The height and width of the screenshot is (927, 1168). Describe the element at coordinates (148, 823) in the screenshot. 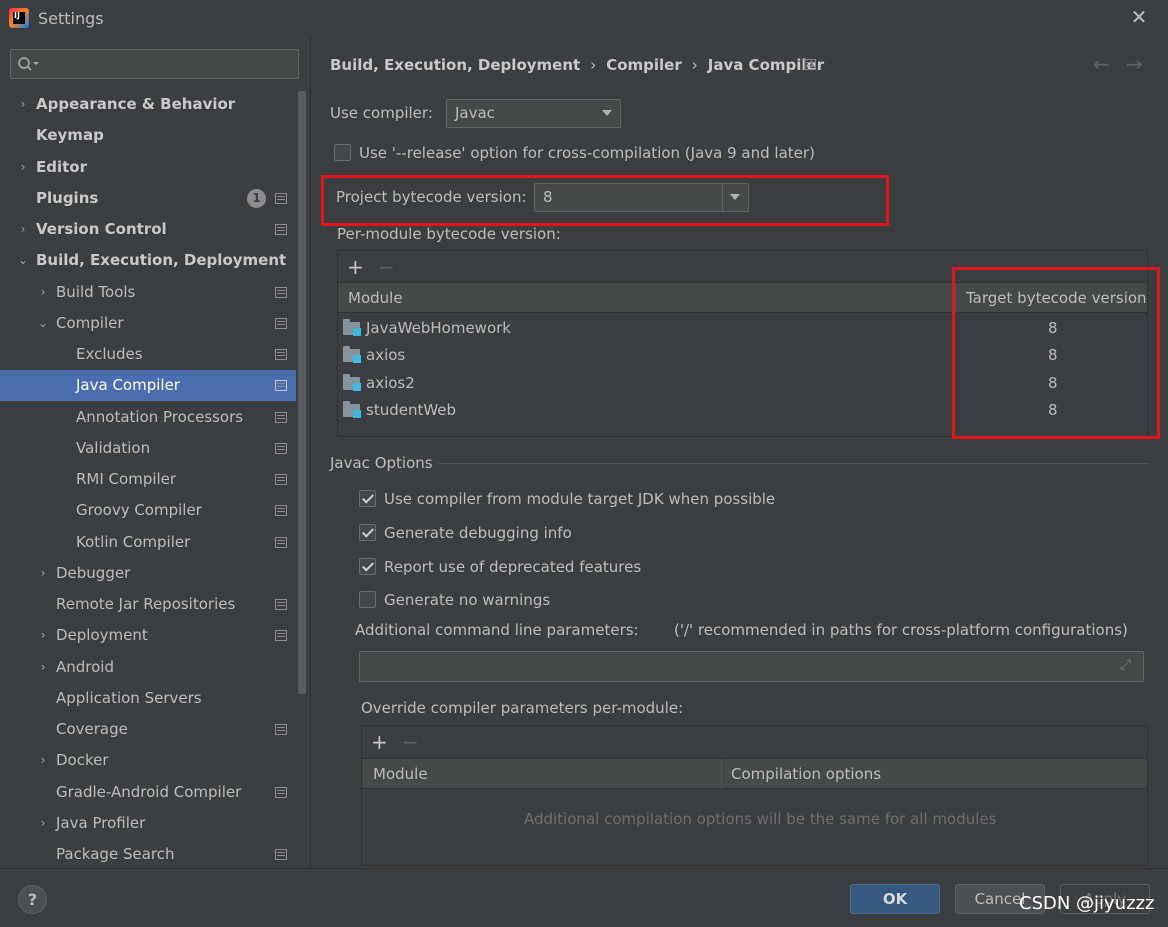

I see `sidebar-item-java-profiler: › Java Profiler` at that location.